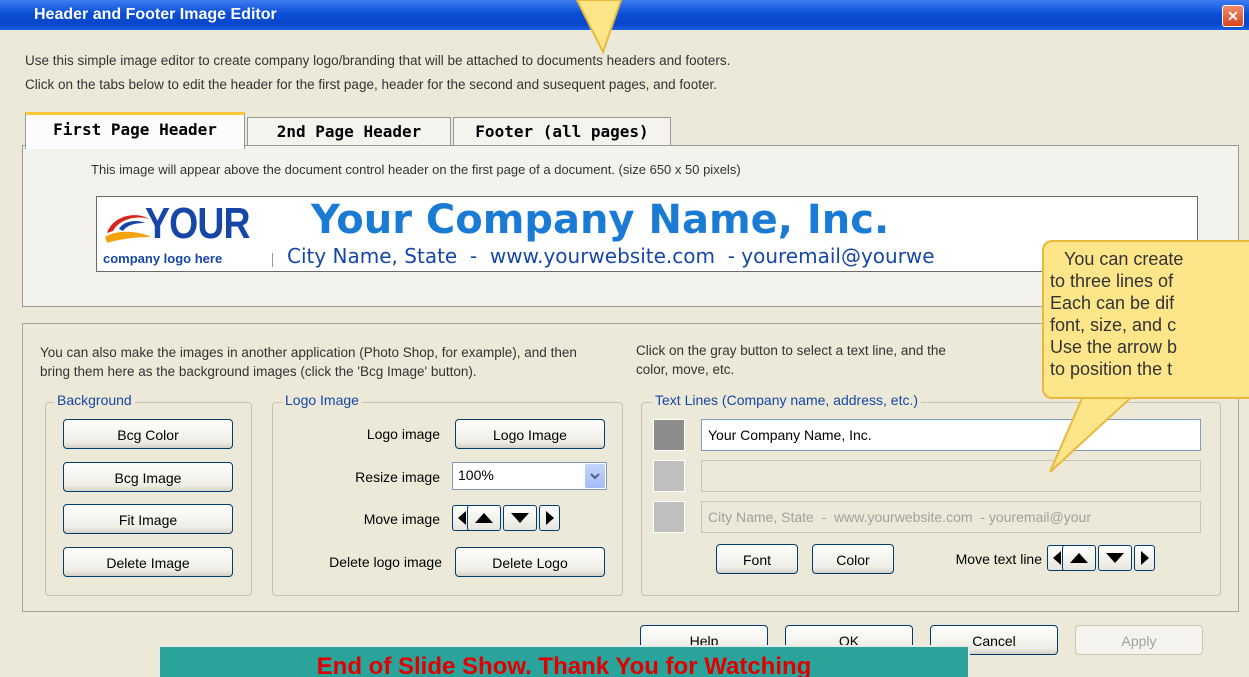 The width and height of the screenshot is (1249, 677). I want to click on callout-line-2: to three lines of, so click(1112, 281).